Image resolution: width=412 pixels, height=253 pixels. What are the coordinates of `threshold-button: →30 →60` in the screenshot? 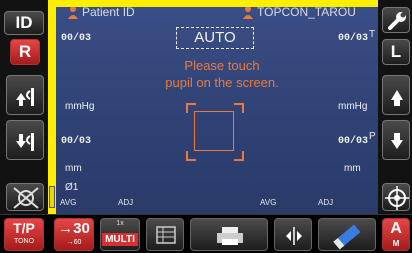 It's located at (74, 234).